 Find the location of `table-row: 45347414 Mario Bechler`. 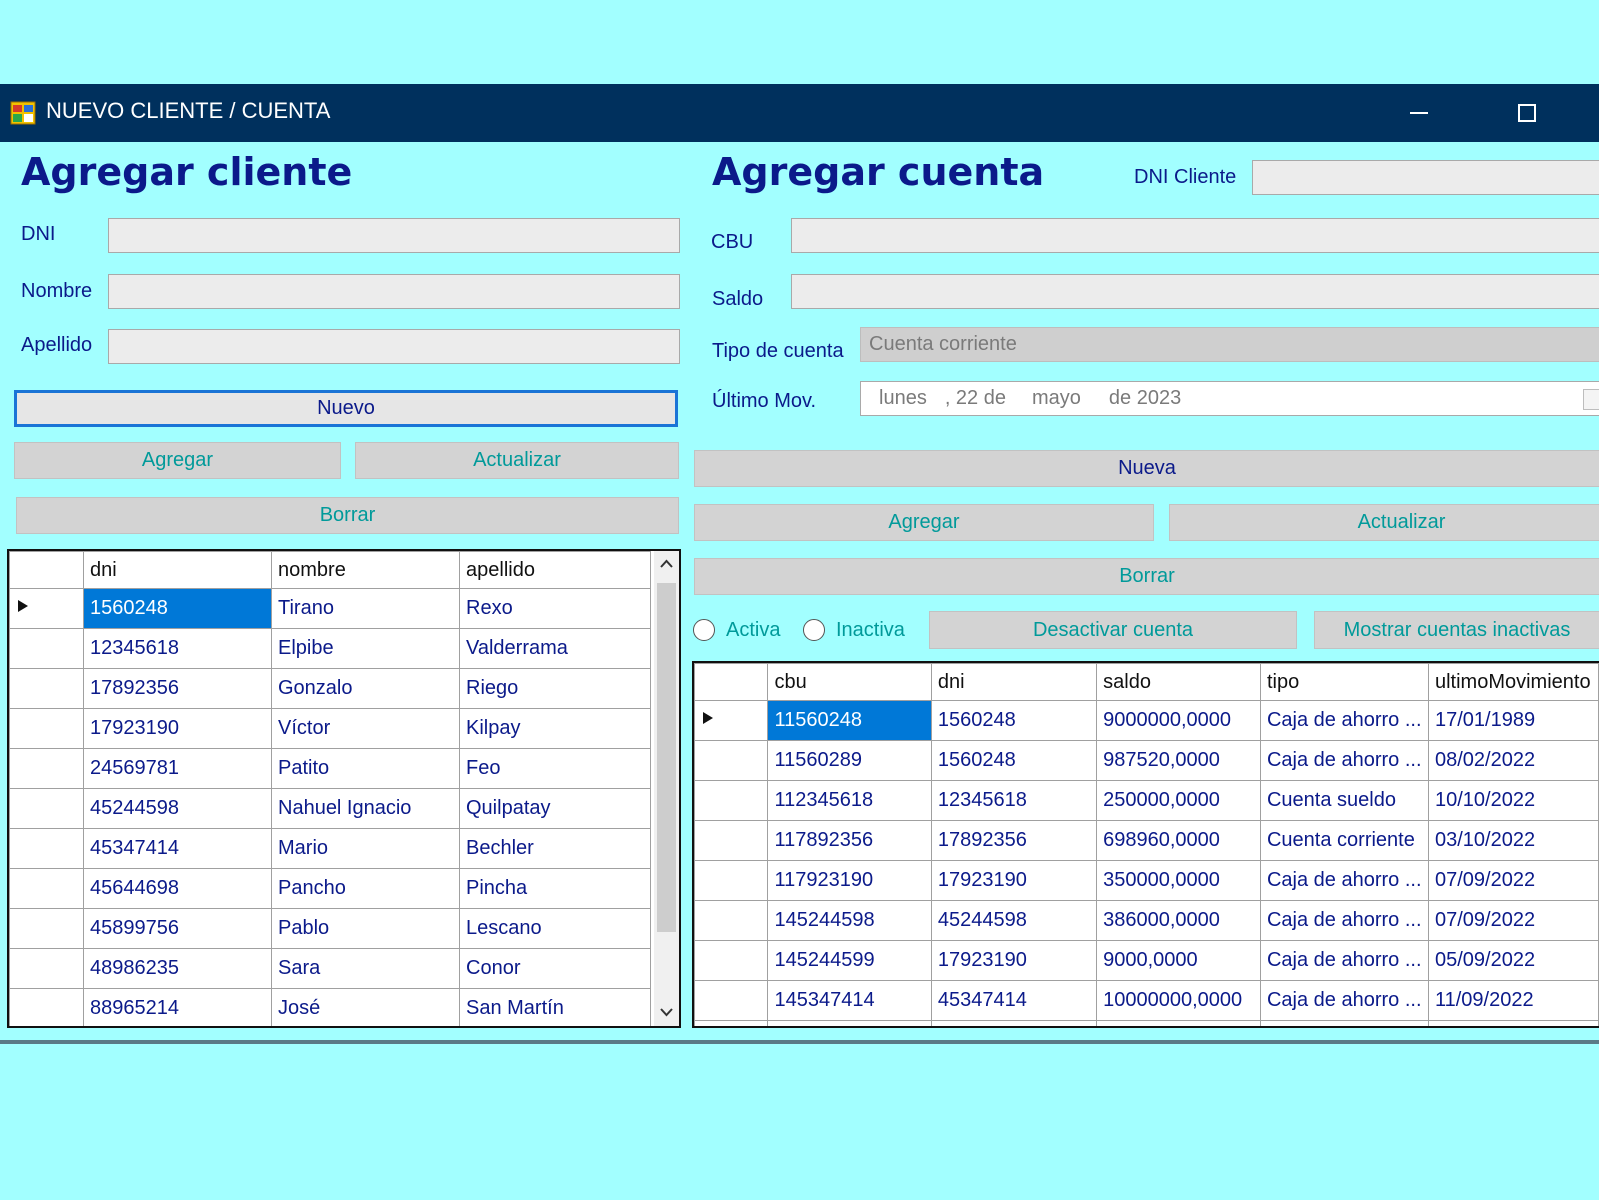

table-row: 45347414 Mario Bechler is located at coordinates (330, 848).